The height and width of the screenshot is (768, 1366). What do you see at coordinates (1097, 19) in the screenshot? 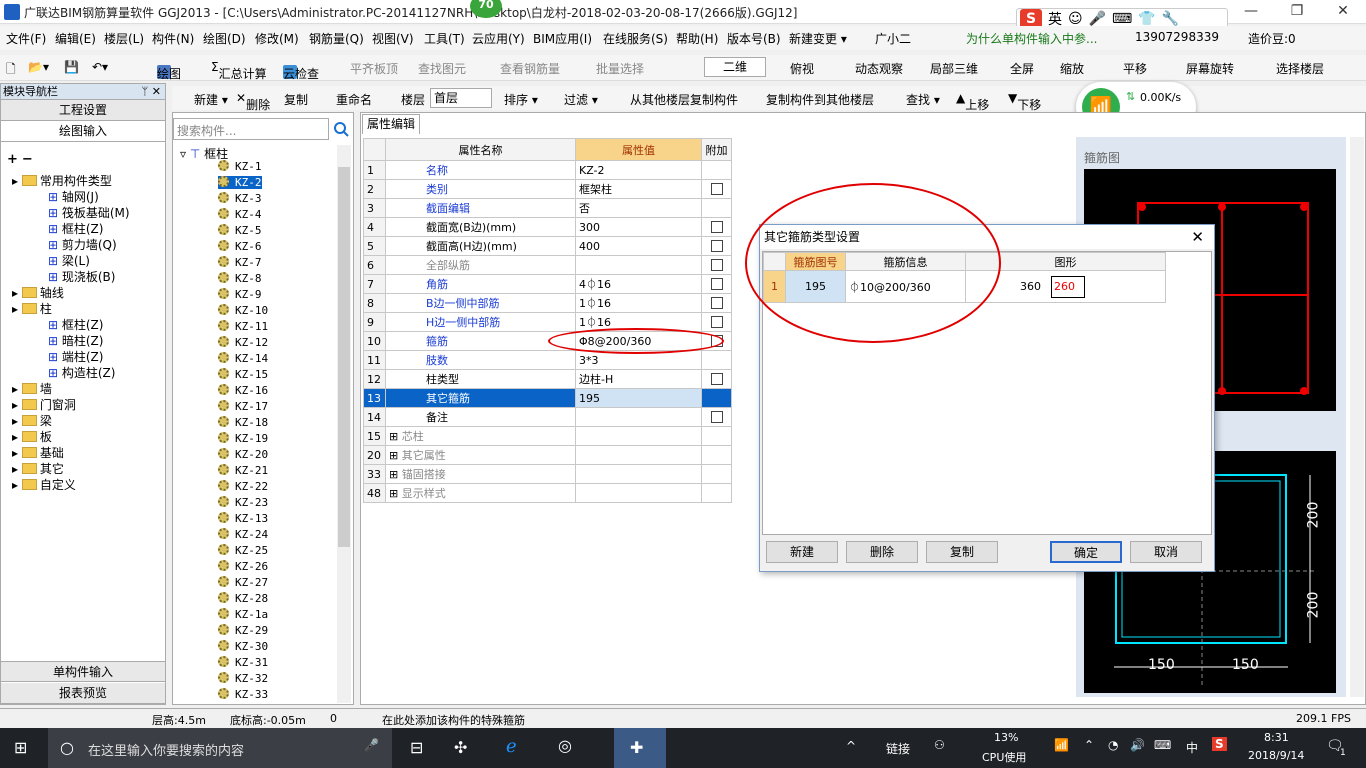
I see `mic-icon: 🎤` at bounding box center [1097, 19].